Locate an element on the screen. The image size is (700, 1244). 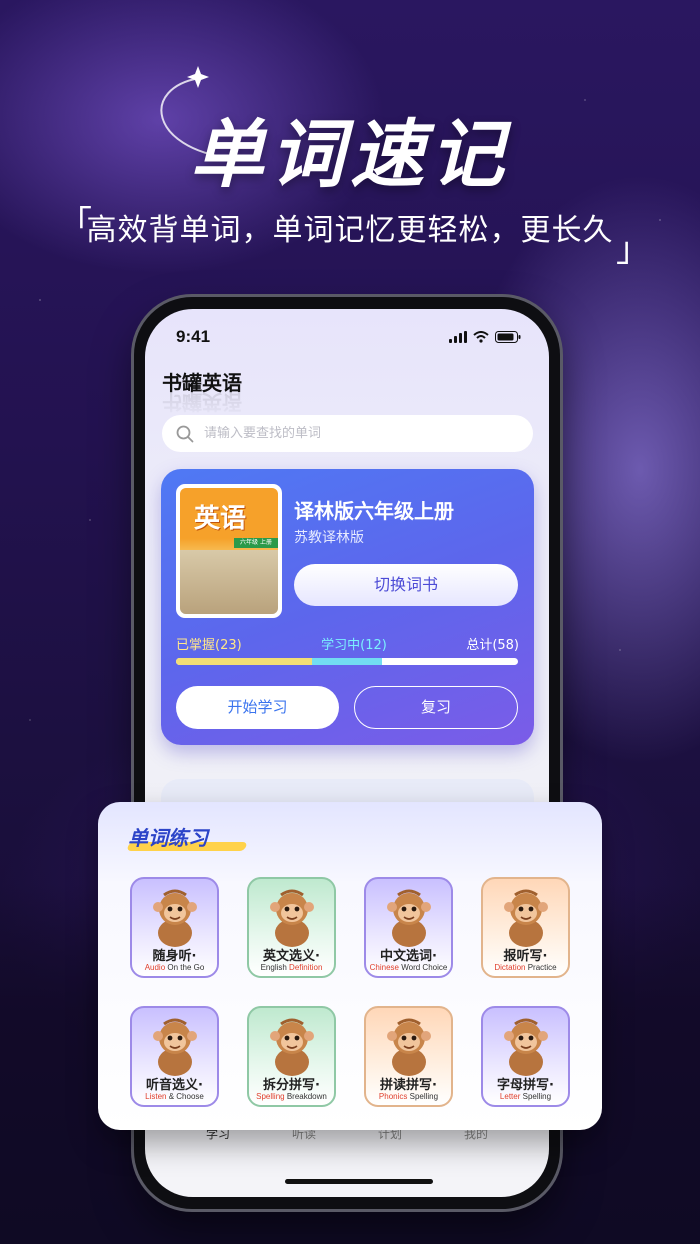
book-cover: 英语 六年级 上册 is located at coordinates (229, 551).